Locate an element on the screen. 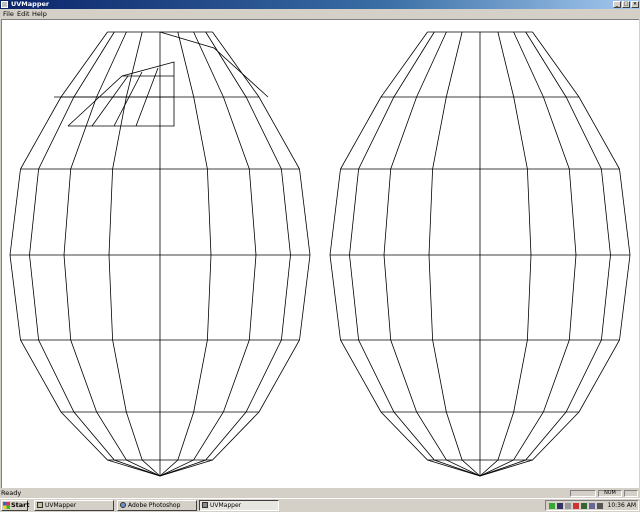  menu-help: Help is located at coordinates (39, 14).